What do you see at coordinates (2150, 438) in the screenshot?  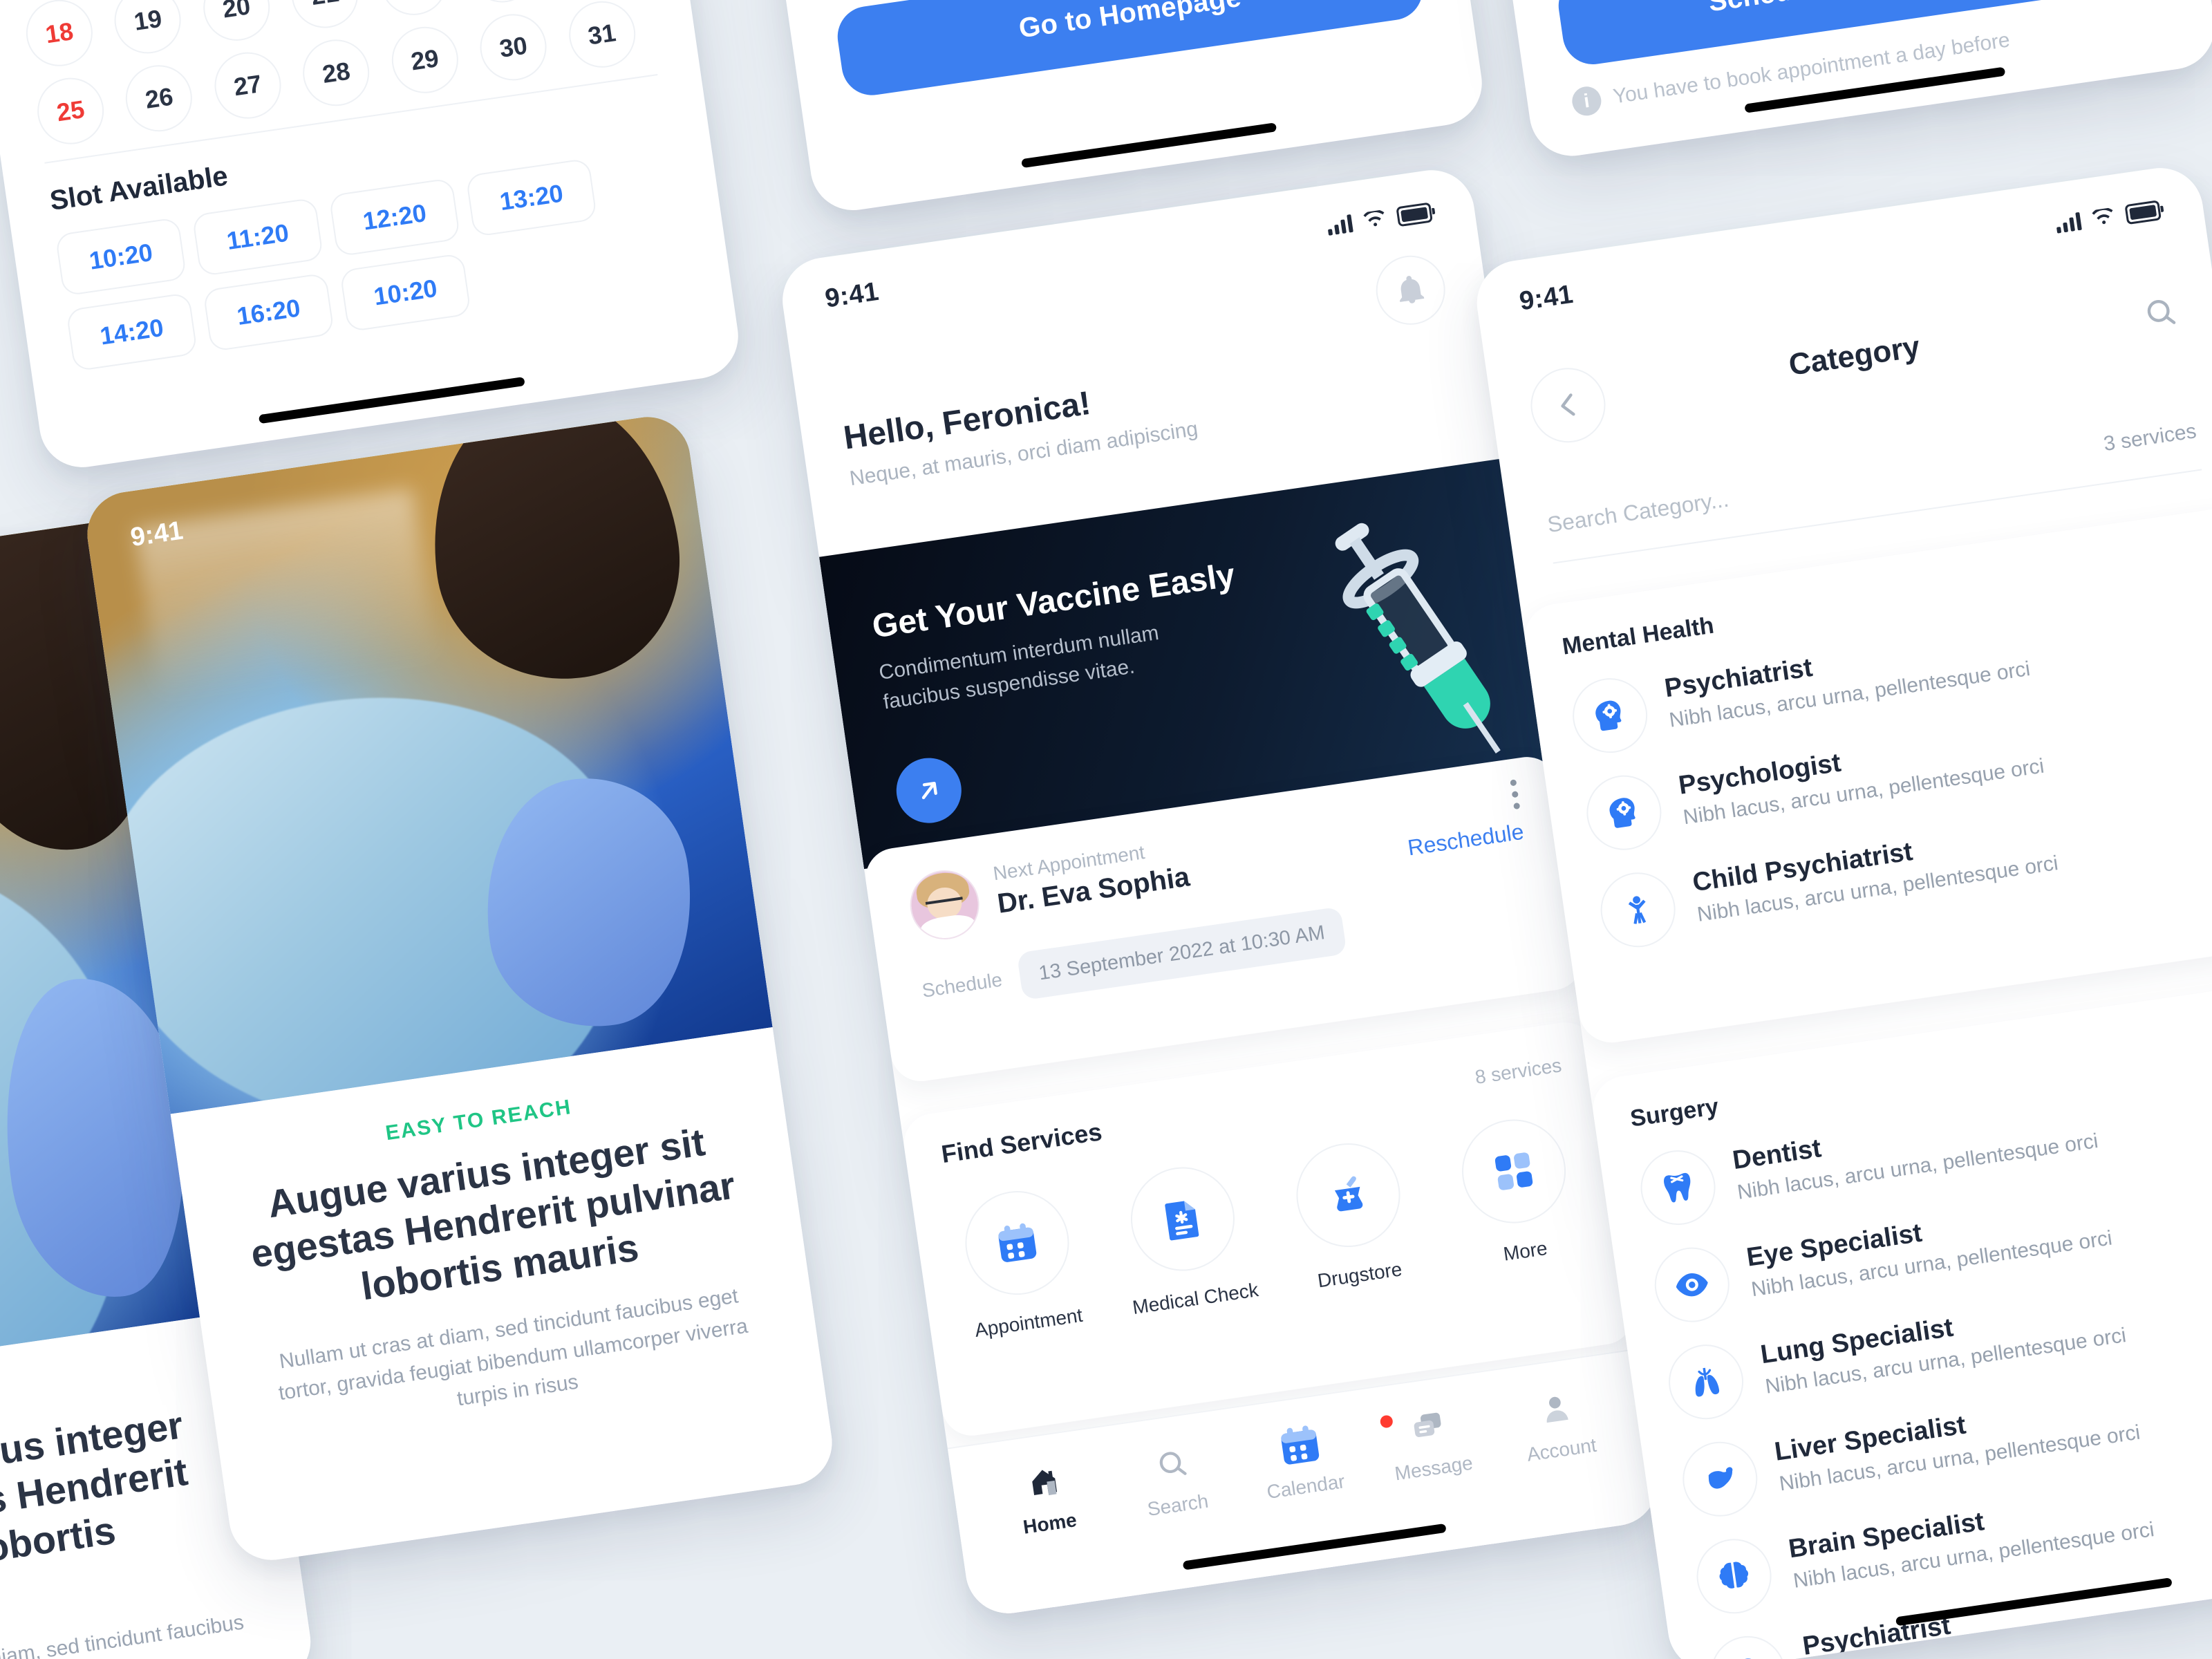 I see `service-count: 3 services` at bounding box center [2150, 438].